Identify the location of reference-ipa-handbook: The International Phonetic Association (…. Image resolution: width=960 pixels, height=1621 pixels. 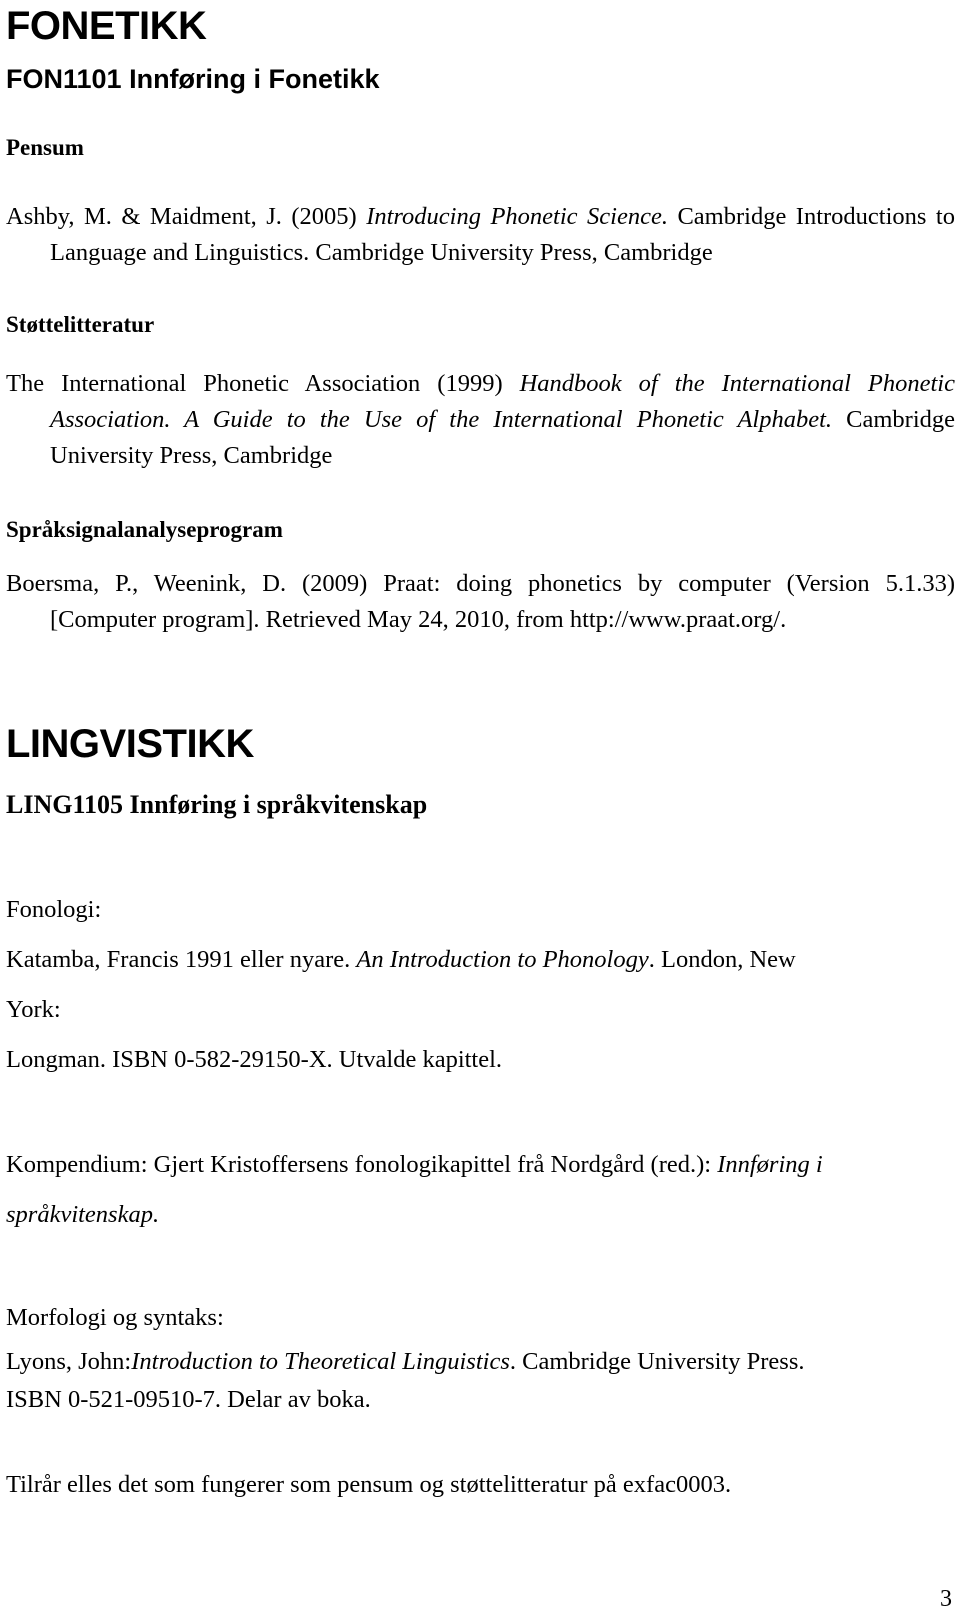
(480, 420).